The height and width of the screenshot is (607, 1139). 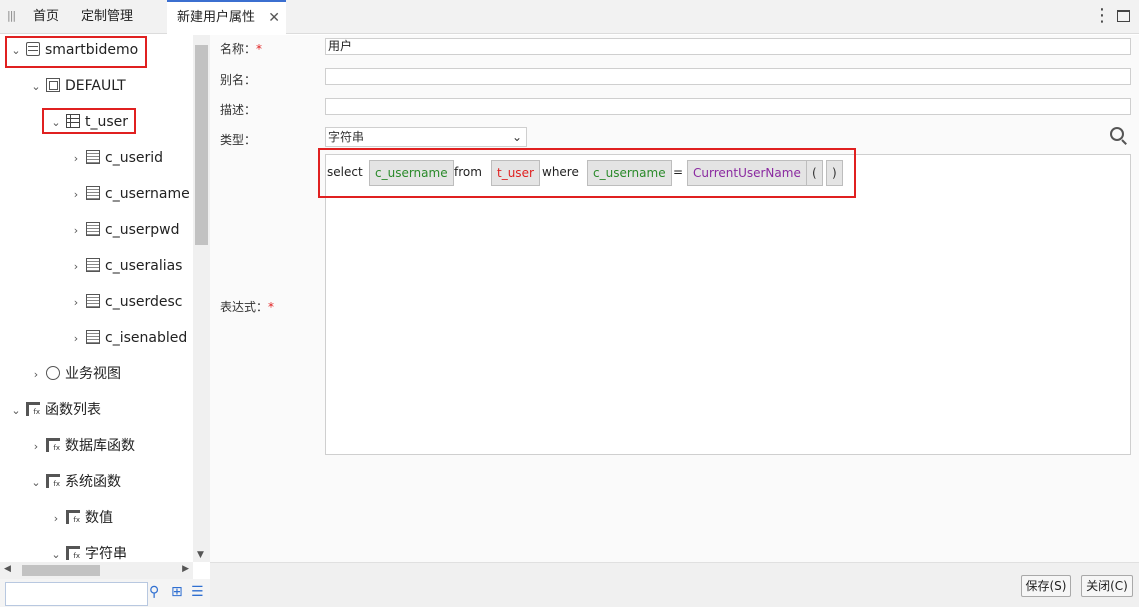 I want to click on name-label: 名称：*, so click(x=241, y=49).